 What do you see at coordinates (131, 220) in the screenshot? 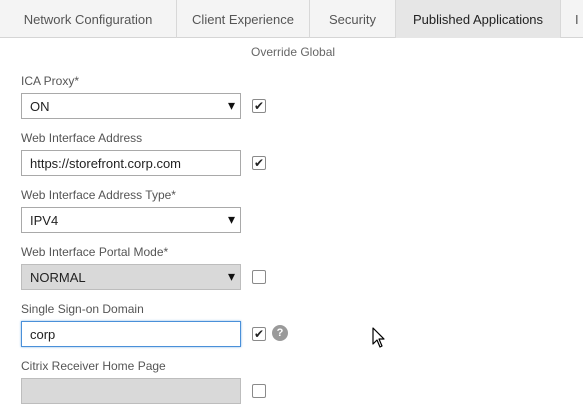
I see `web-interface-address-type-select: IPV4` at bounding box center [131, 220].